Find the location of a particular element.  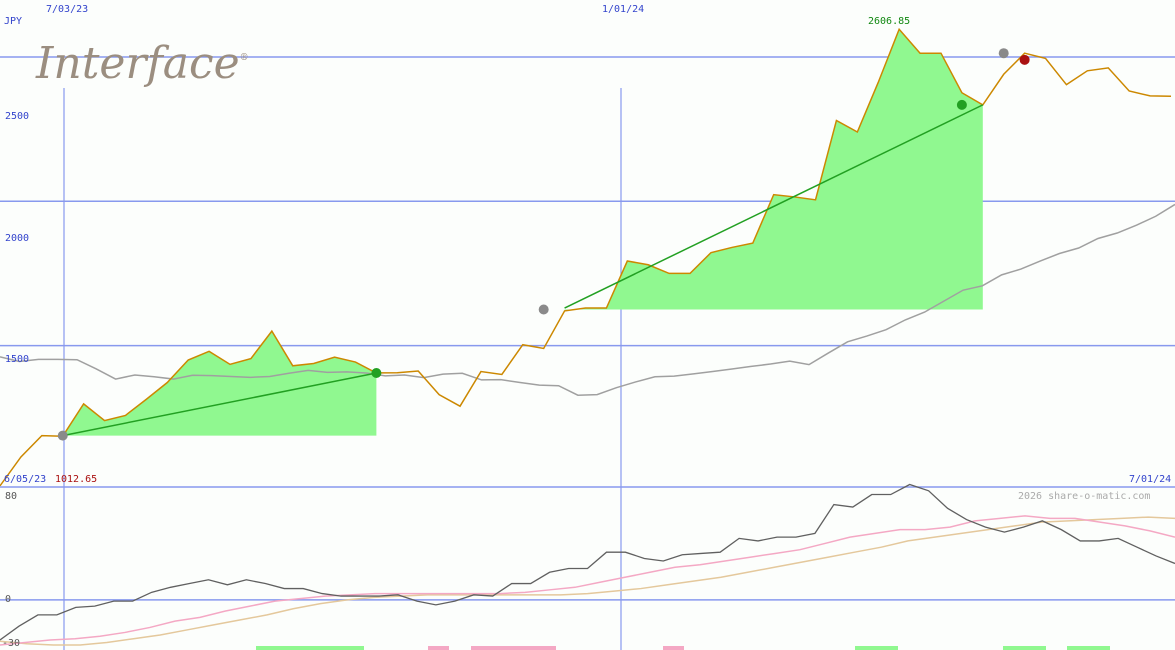

price-tick-2000: 2000 is located at coordinates (17, 238).